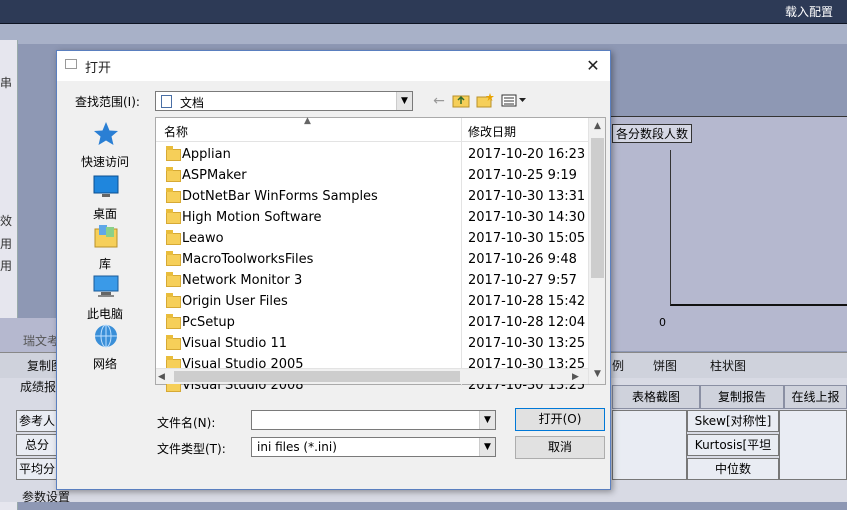 The width and height of the screenshot is (847, 510). What do you see at coordinates (733, 421) in the screenshot?
I see `table-cell: Skew[对称性]` at bounding box center [733, 421].